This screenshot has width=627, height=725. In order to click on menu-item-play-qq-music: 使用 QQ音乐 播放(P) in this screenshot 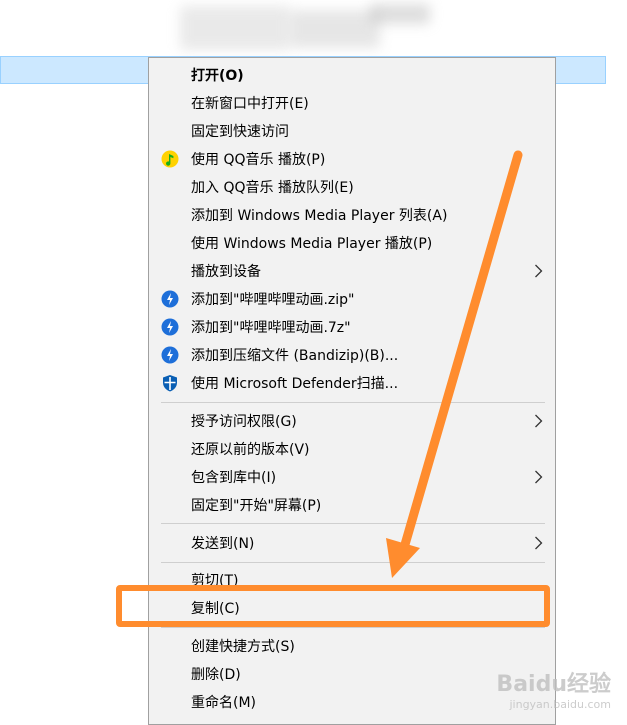, I will do `click(352, 159)`.